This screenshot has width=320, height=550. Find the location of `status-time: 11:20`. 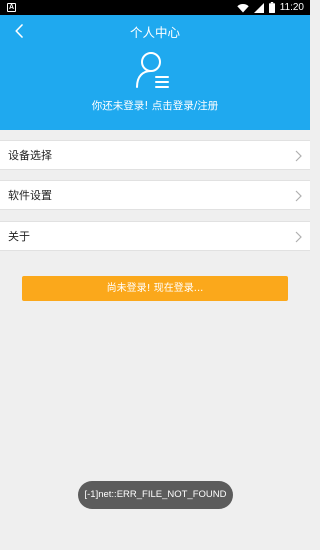

status-time: 11:20 is located at coordinates (291, 7).